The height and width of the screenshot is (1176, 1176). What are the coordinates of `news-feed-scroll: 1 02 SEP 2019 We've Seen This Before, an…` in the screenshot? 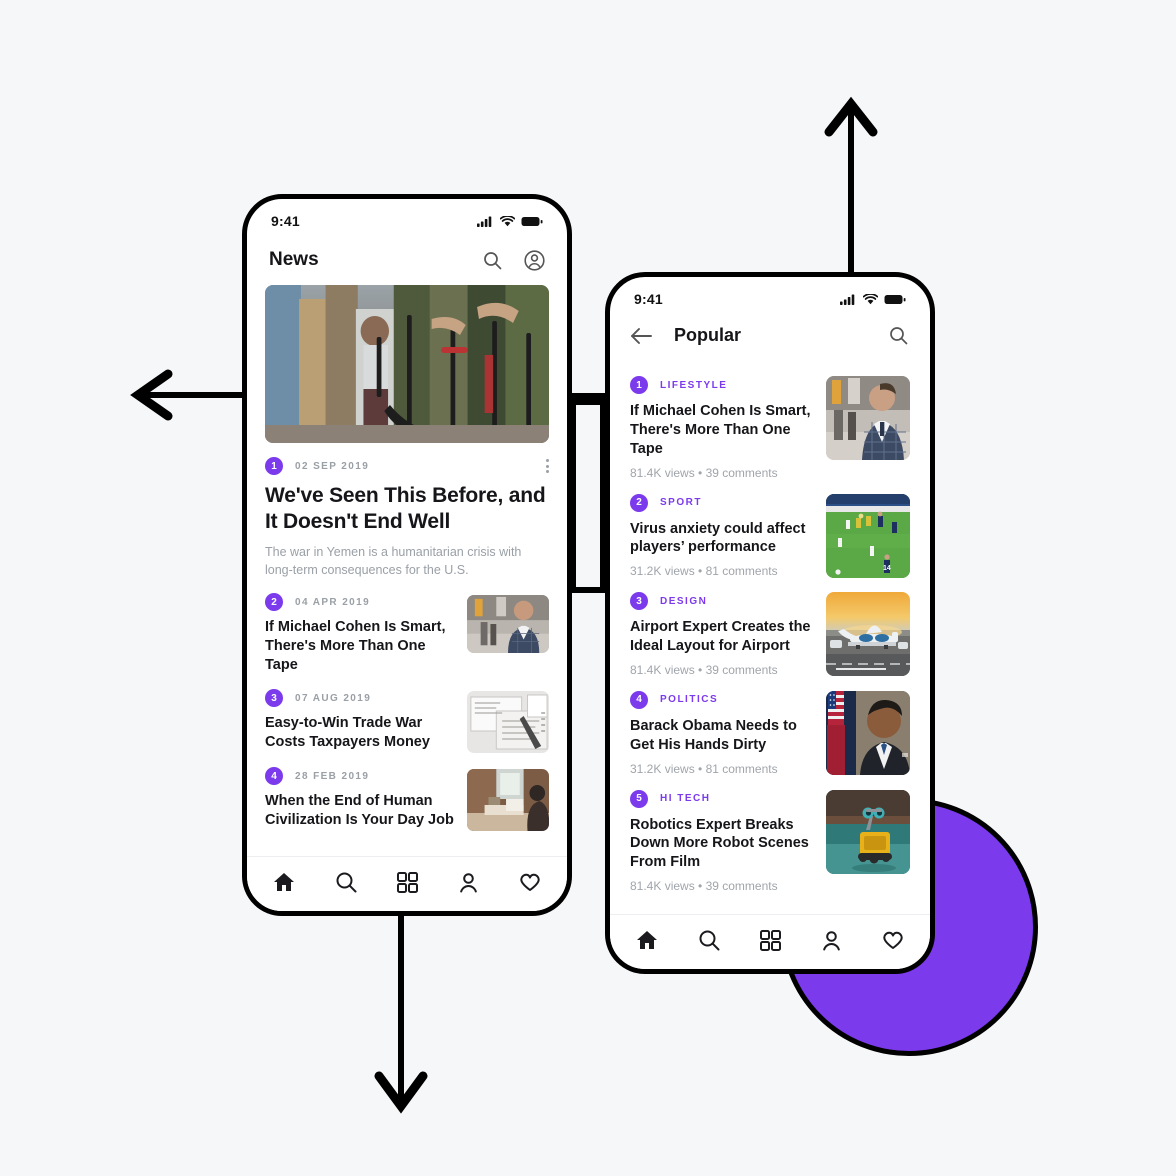 It's located at (407, 570).